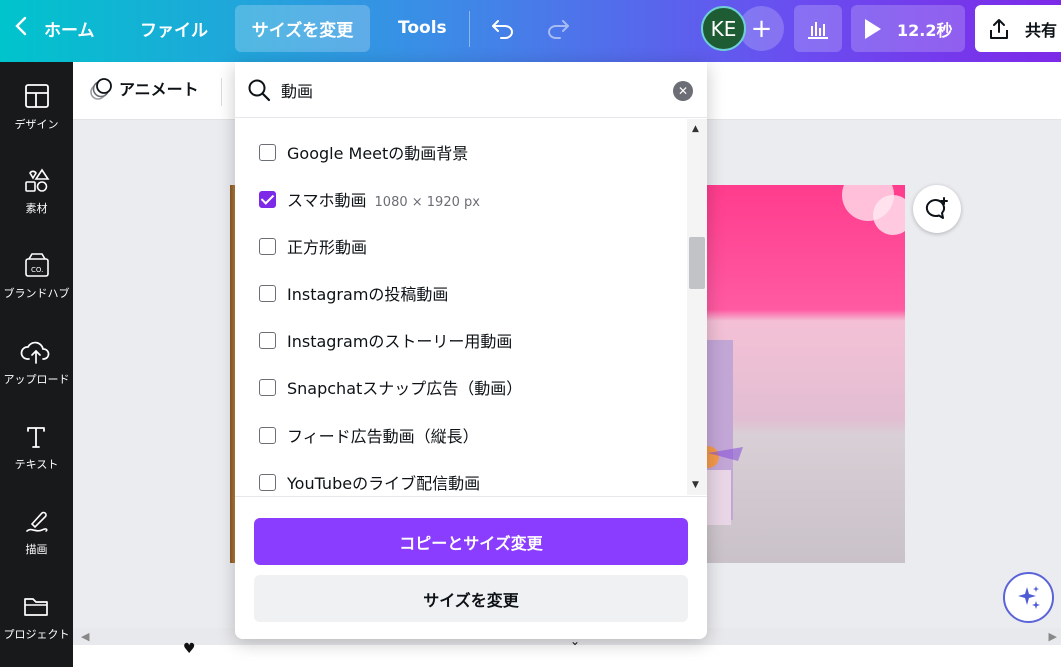 Image resolution: width=1061 pixels, height=667 pixels. I want to click on play-preview-button: 12.2秒, so click(908, 28).